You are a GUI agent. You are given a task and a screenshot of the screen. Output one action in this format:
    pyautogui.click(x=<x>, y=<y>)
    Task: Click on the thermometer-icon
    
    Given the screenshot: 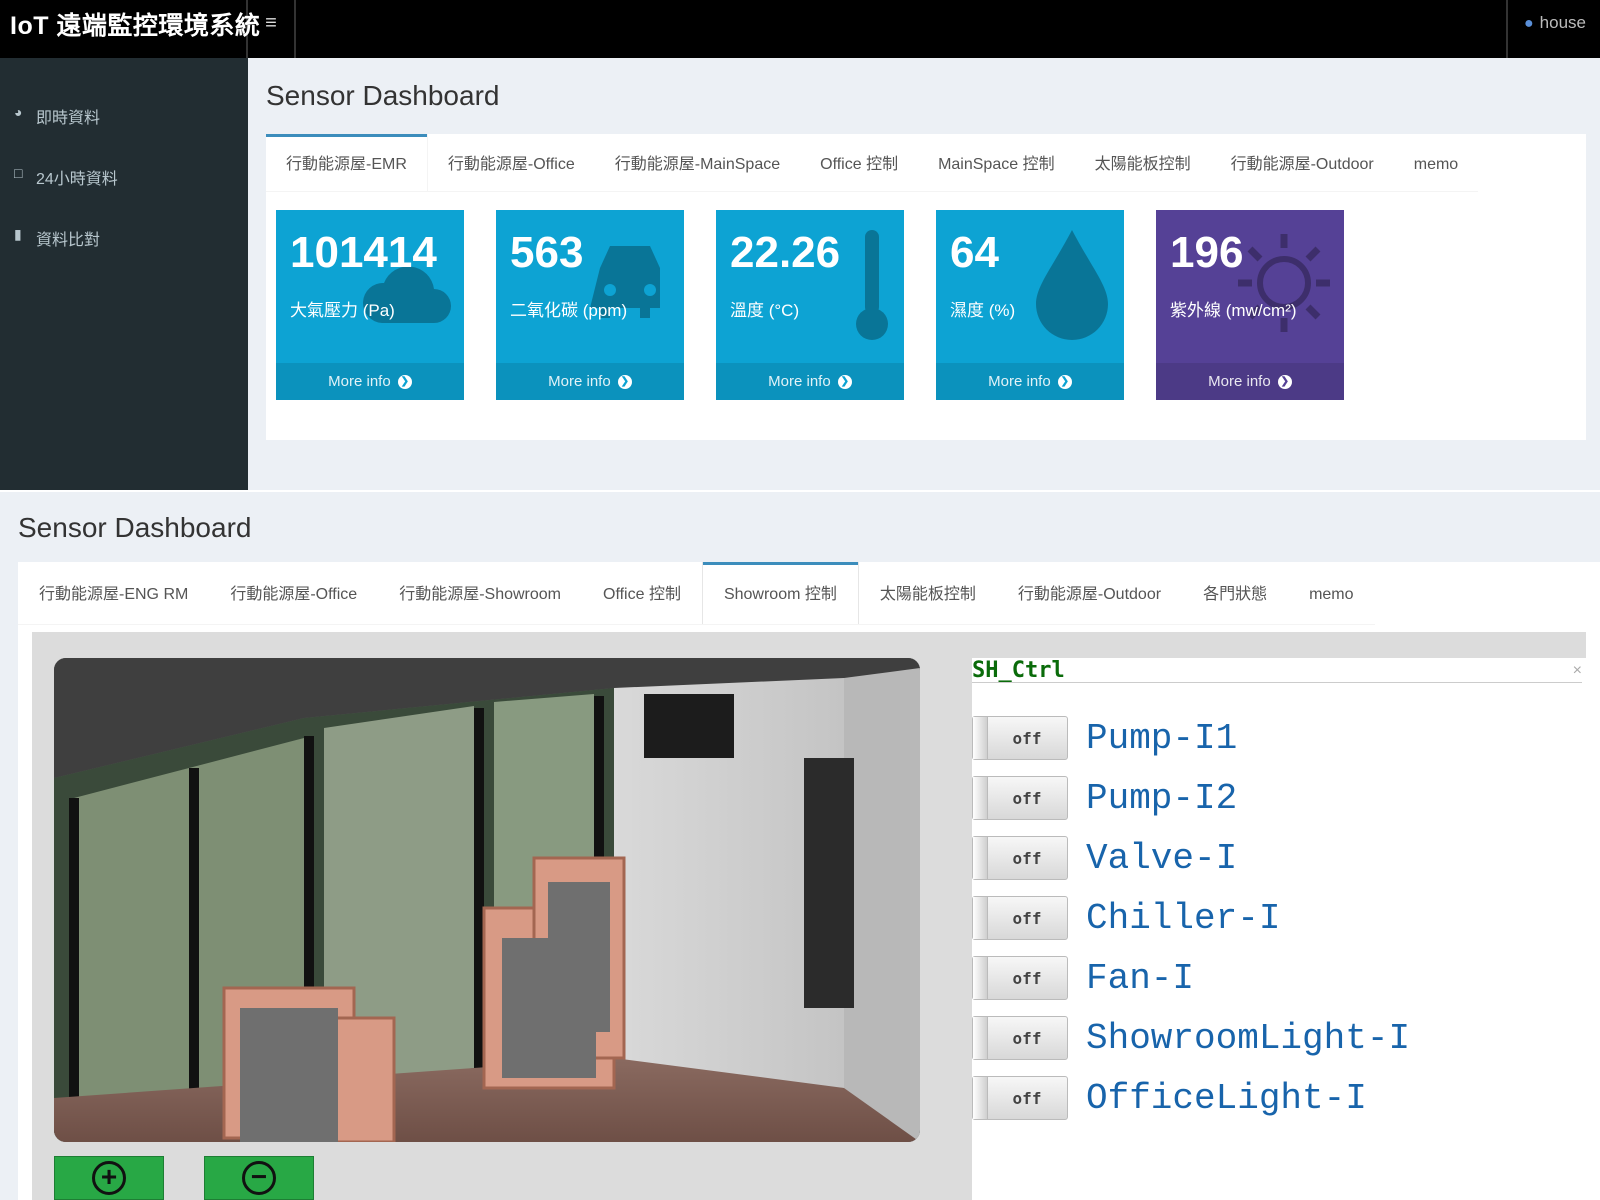 What is the action you would take?
    pyautogui.click(x=872, y=285)
    